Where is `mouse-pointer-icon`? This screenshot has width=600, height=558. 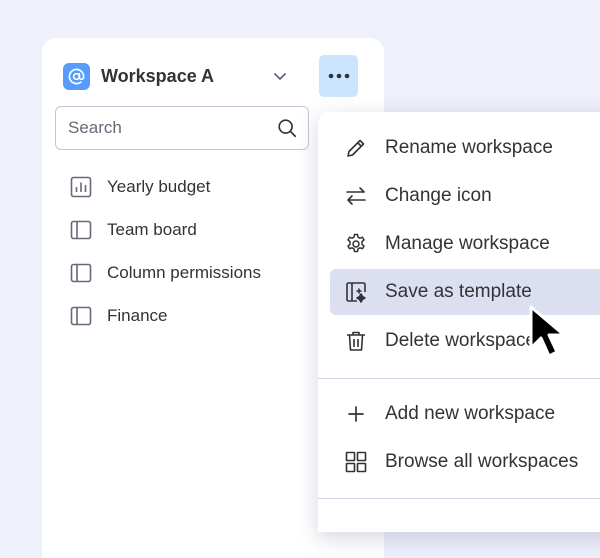
mouse-pointer-icon is located at coordinates (552, 333).